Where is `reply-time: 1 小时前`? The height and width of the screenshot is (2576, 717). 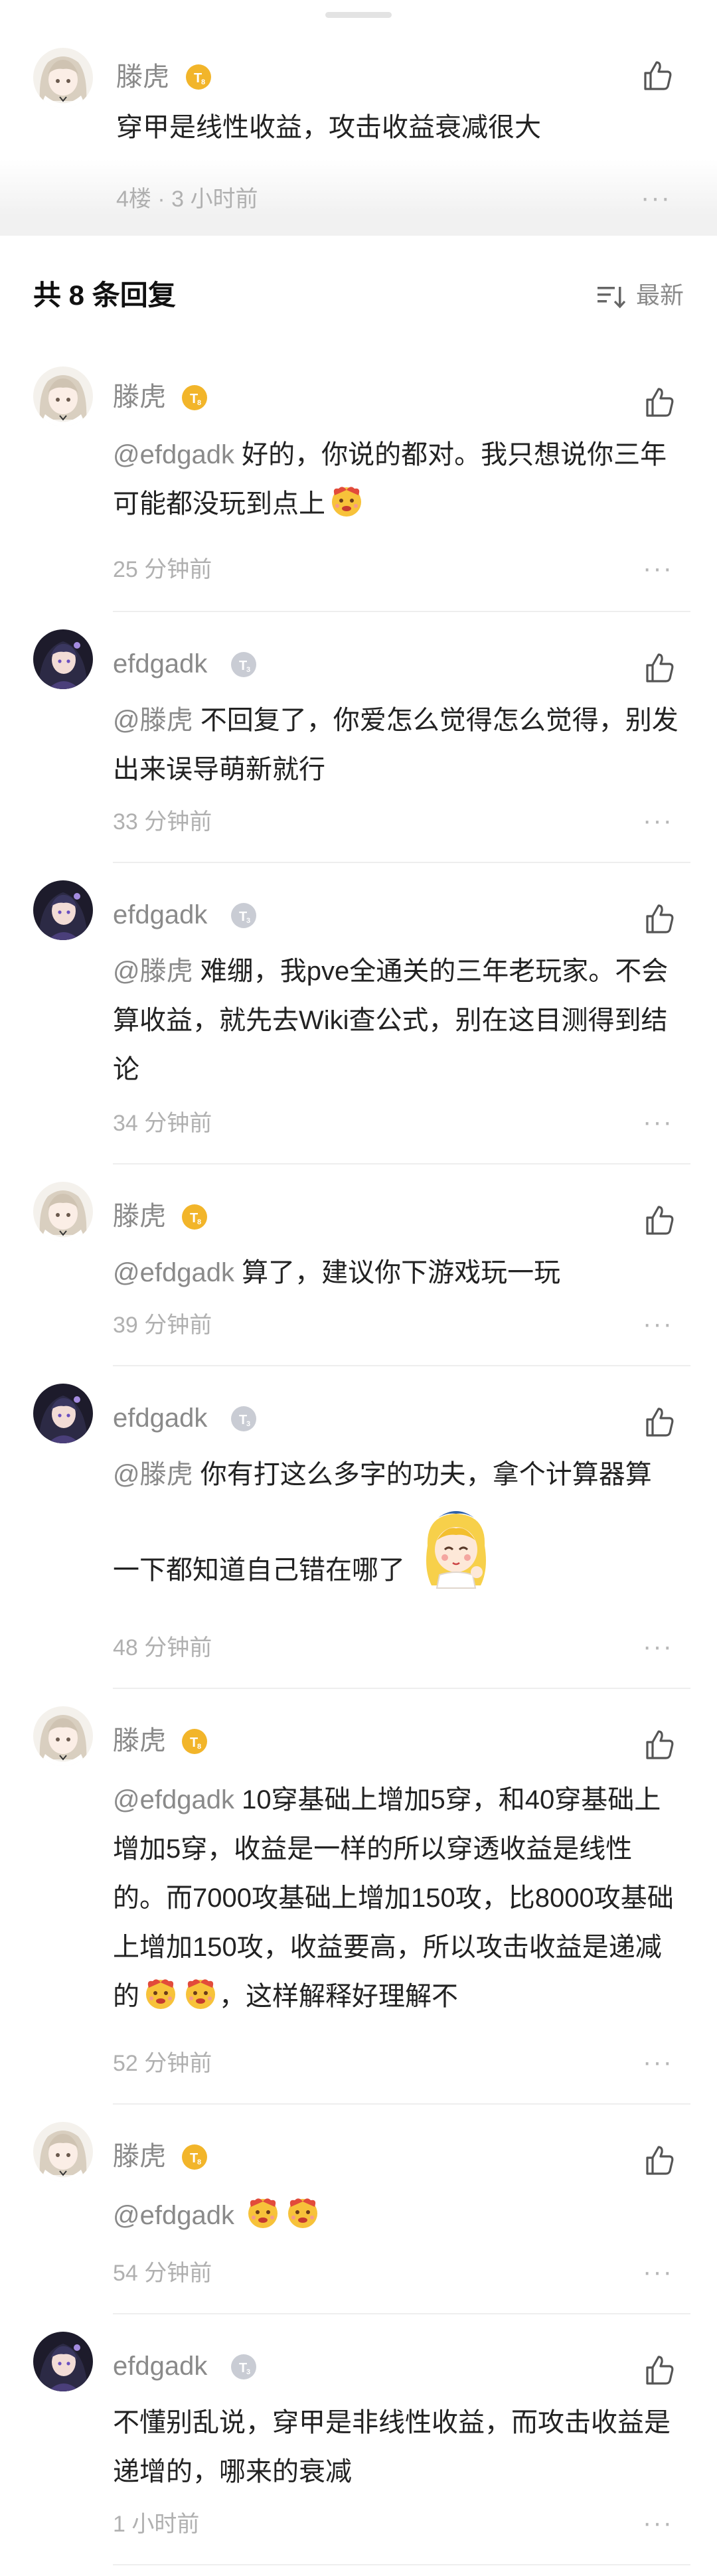
reply-time: 1 小时前 is located at coordinates (156, 2524).